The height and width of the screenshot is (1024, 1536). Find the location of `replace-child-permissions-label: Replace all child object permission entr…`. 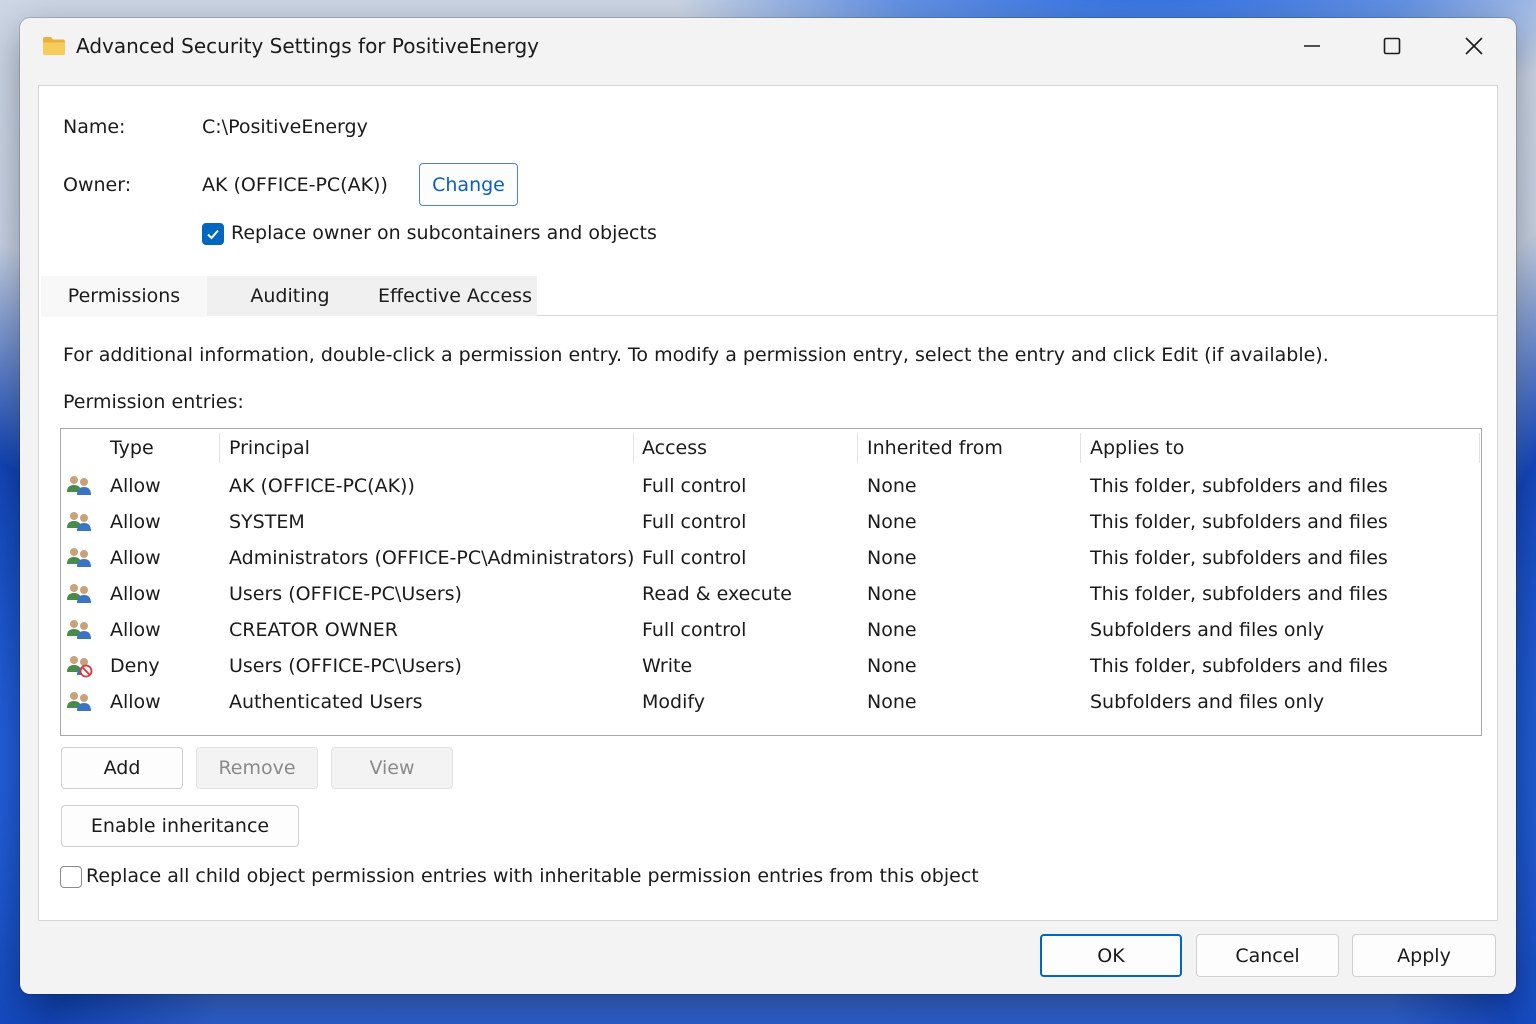

replace-child-permissions-label: Replace all child object permission entr… is located at coordinates (532, 876).